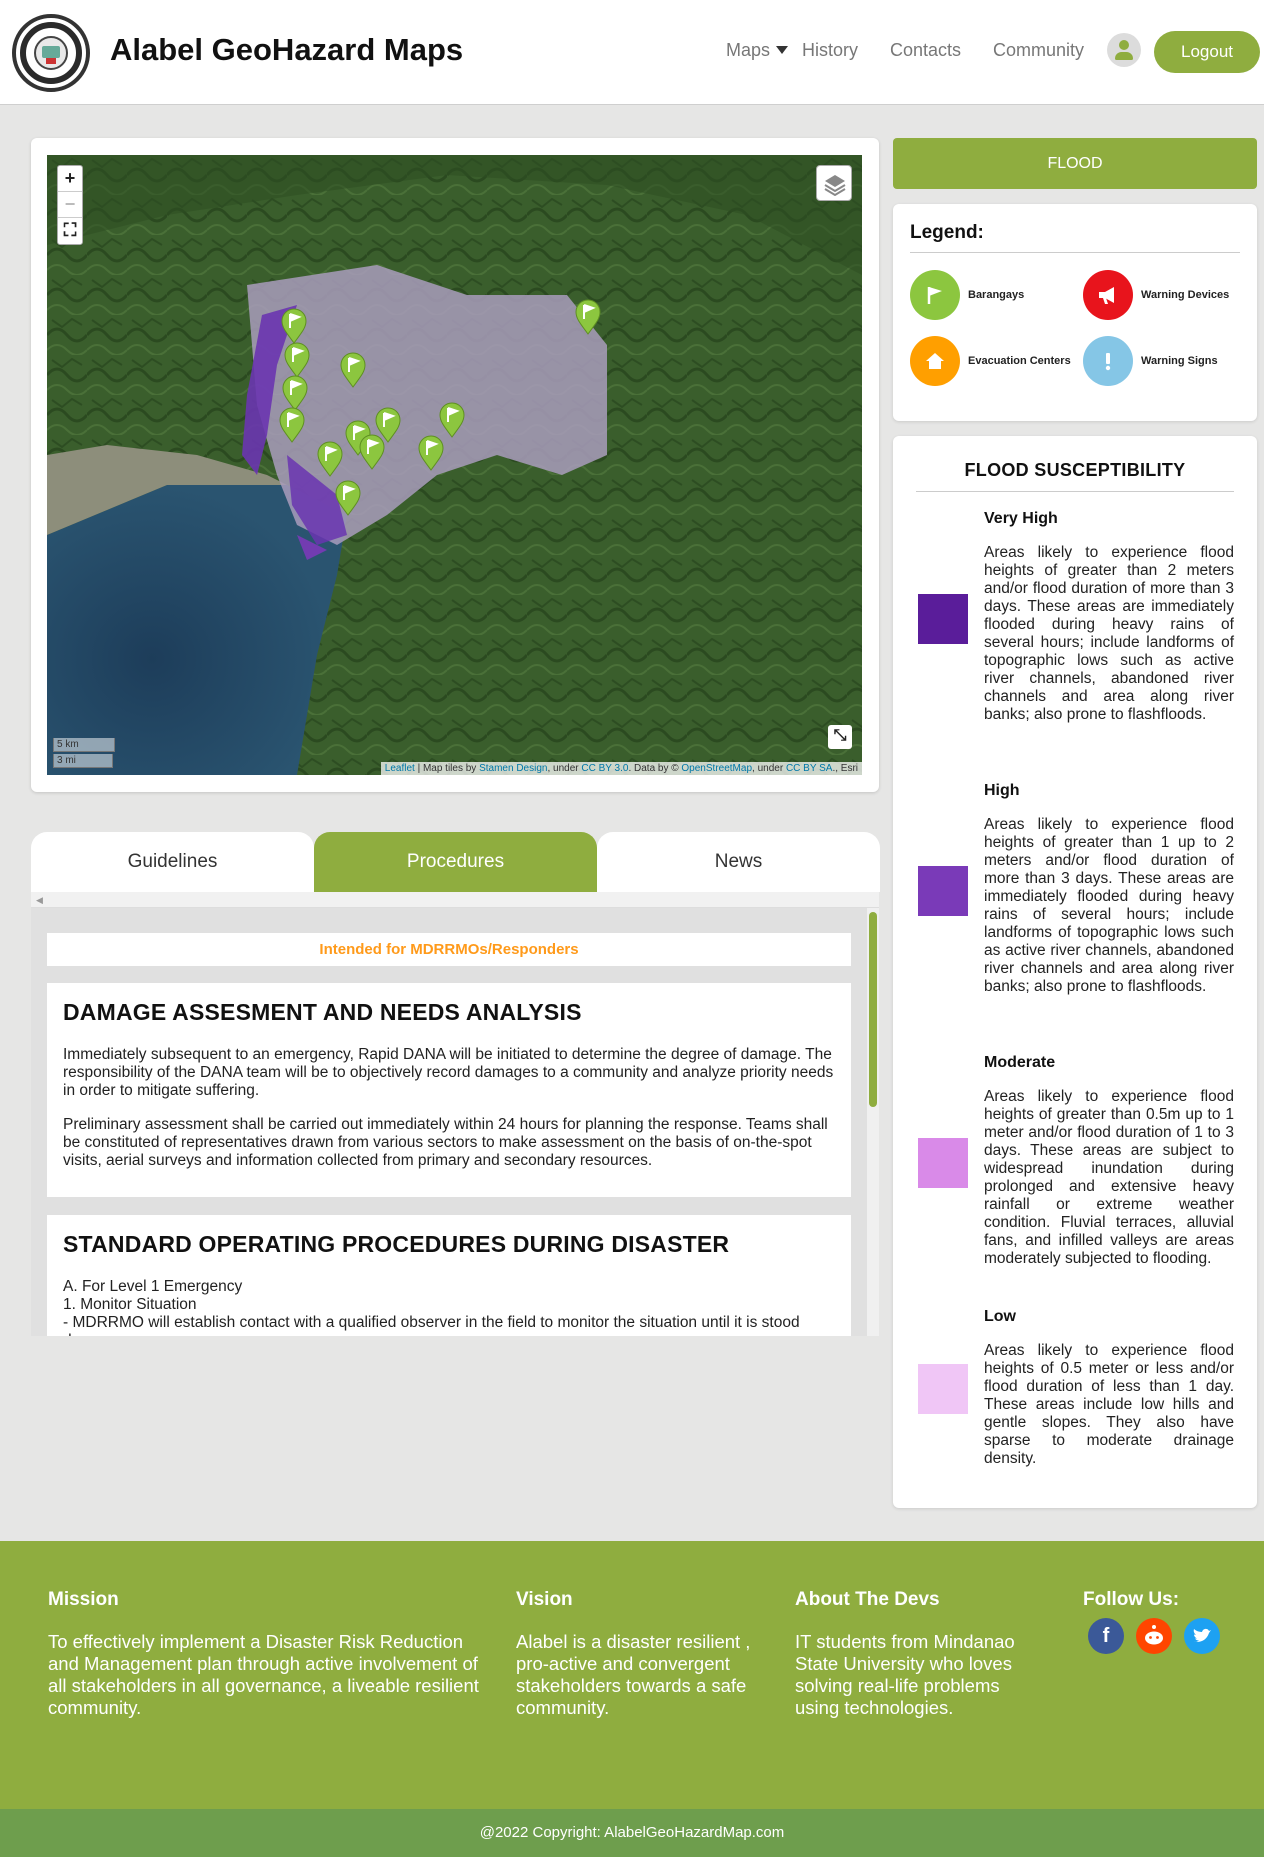  Describe the element at coordinates (632, 1833) in the screenshot. I see `copyright-bar: @2022 Copyright: AlabelGeoHazardMap.com` at that location.